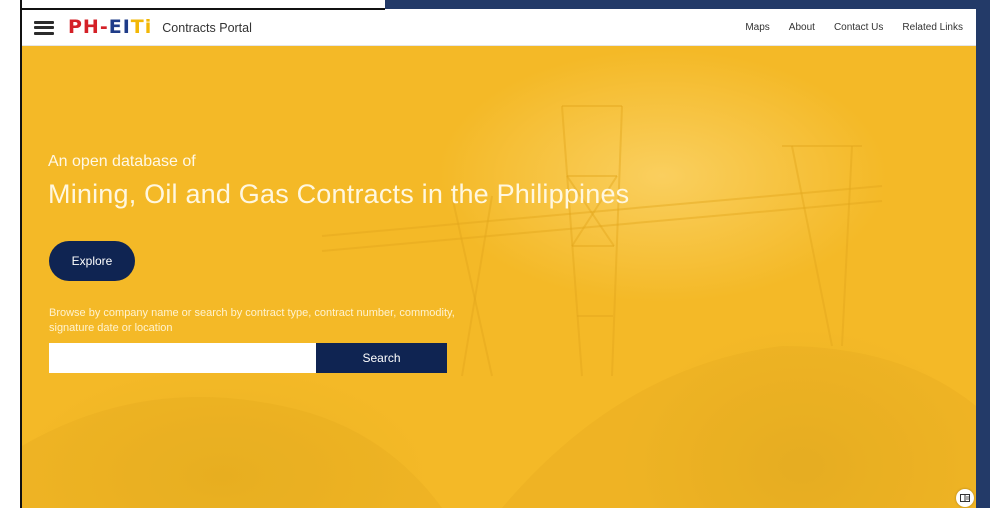  I want to click on nav-link-about: About, so click(802, 27).